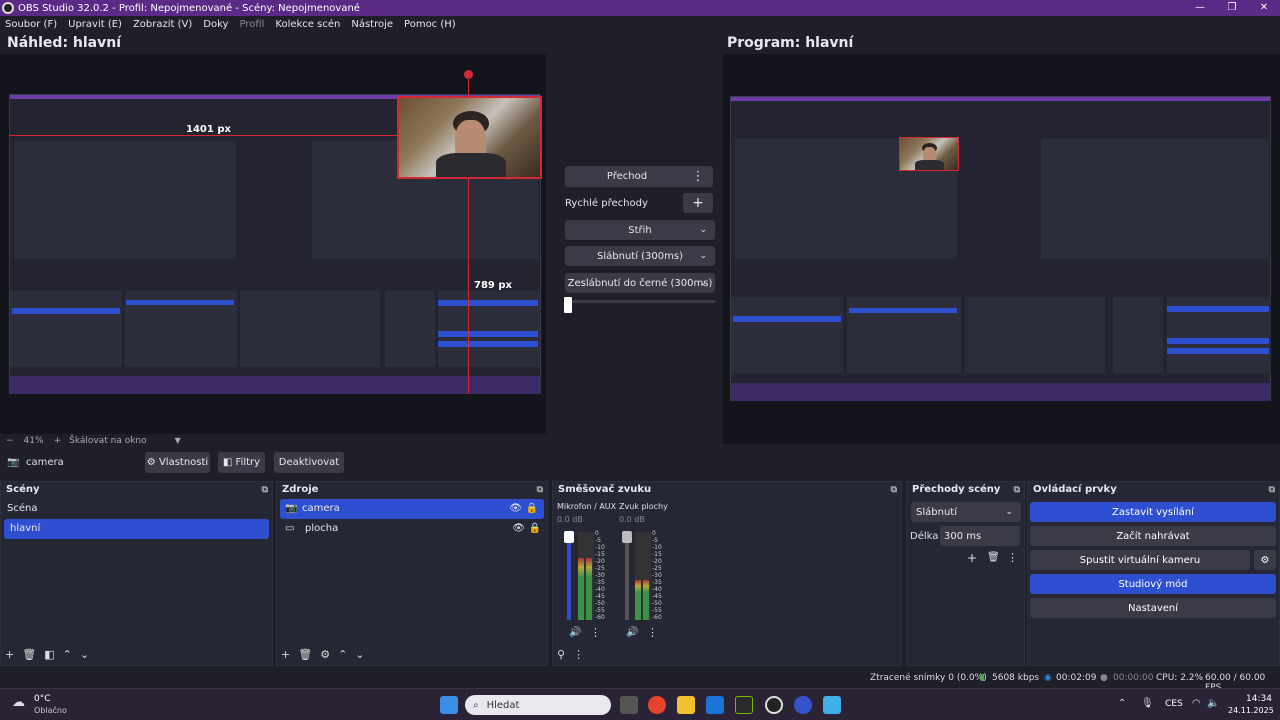  I want to click on mic-more-button: ⋮, so click(595, 632).